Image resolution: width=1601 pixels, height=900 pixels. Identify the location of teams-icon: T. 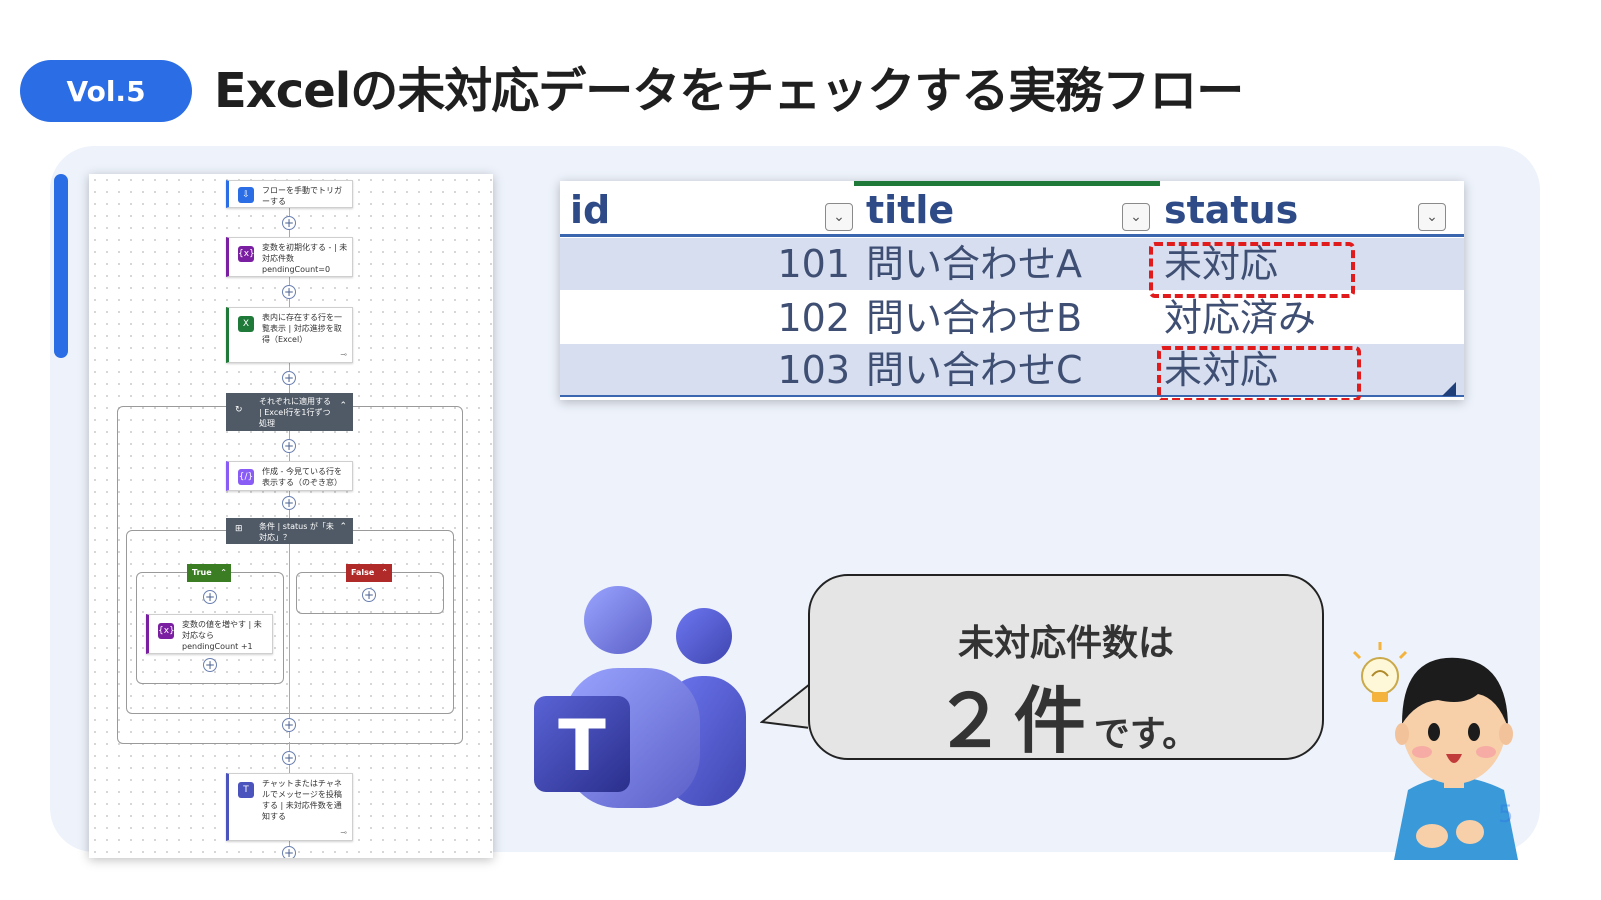
(246, 790).